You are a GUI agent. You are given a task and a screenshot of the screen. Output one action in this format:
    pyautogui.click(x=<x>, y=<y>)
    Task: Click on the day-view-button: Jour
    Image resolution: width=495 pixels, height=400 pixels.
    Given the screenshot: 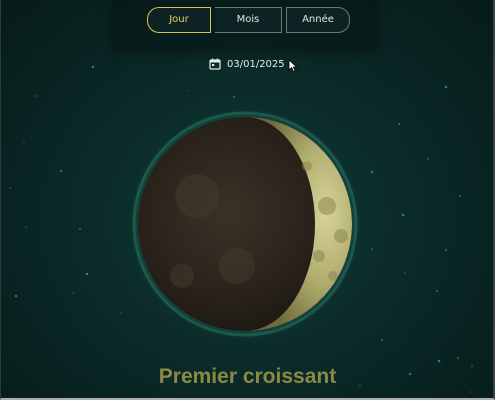 What is the action you would take?
    pyautogui.click(x=179, y=20)
    